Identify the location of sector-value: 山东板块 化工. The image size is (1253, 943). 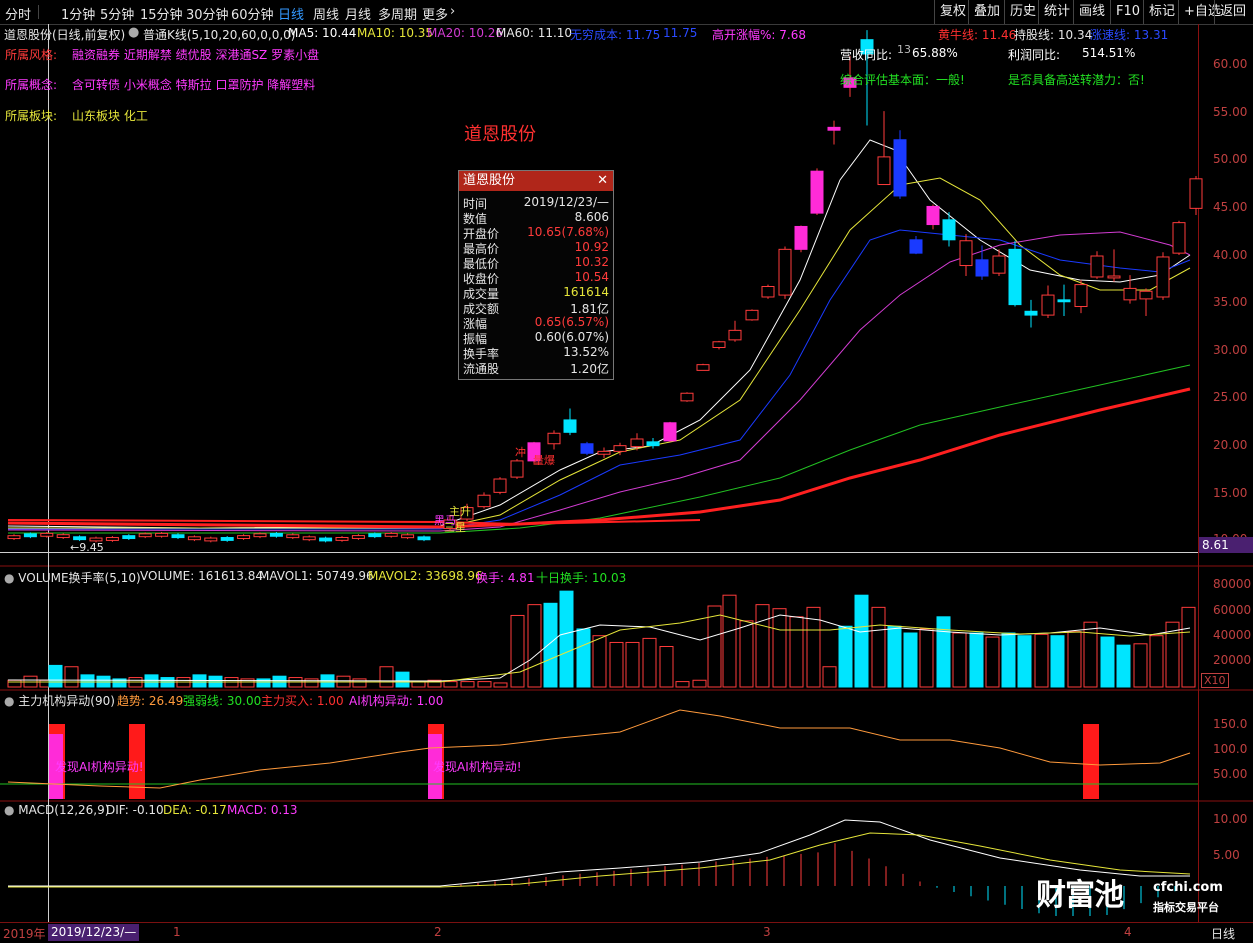
(110, 116).